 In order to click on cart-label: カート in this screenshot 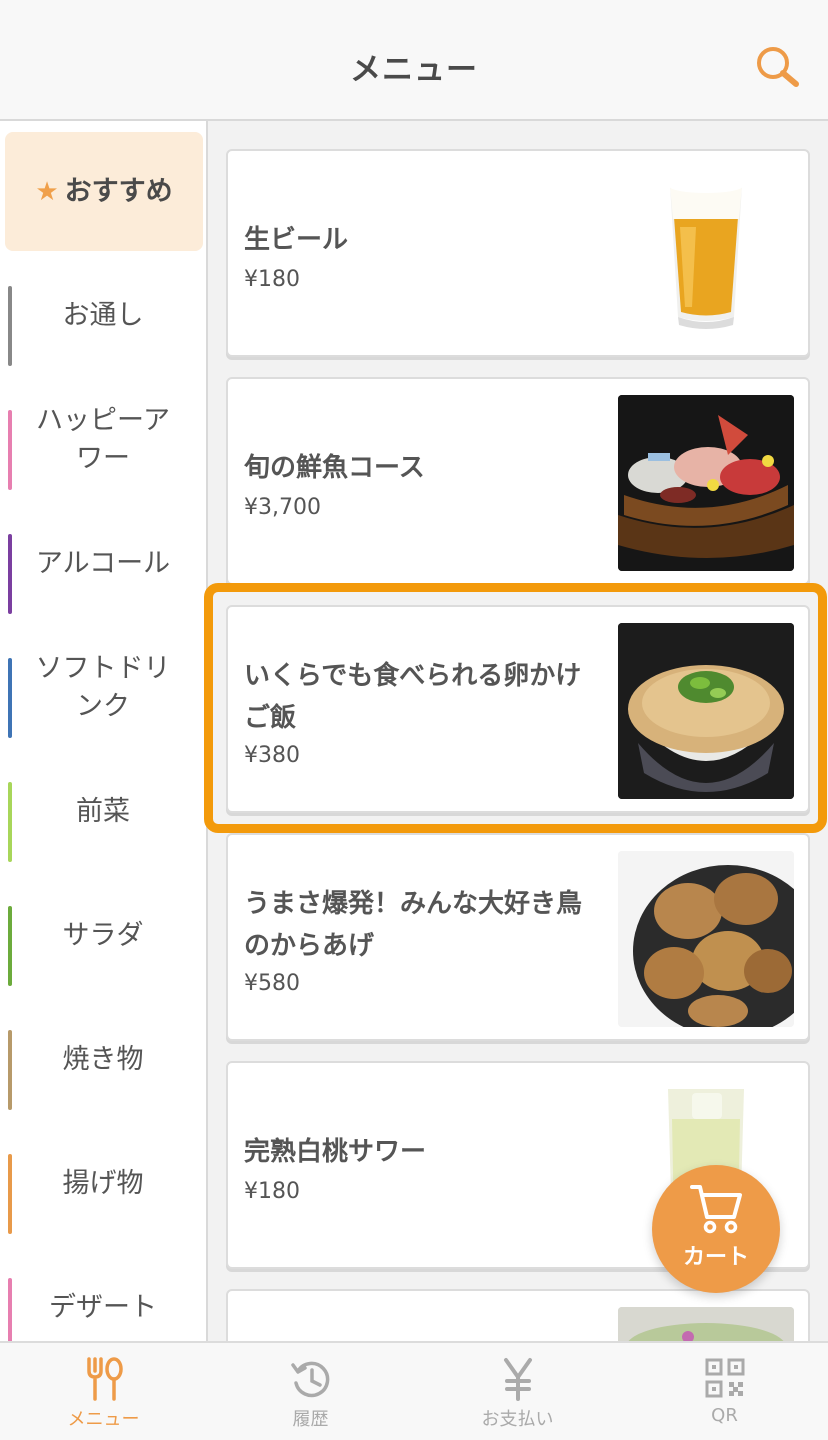, I will do `click(715, 1257)`.